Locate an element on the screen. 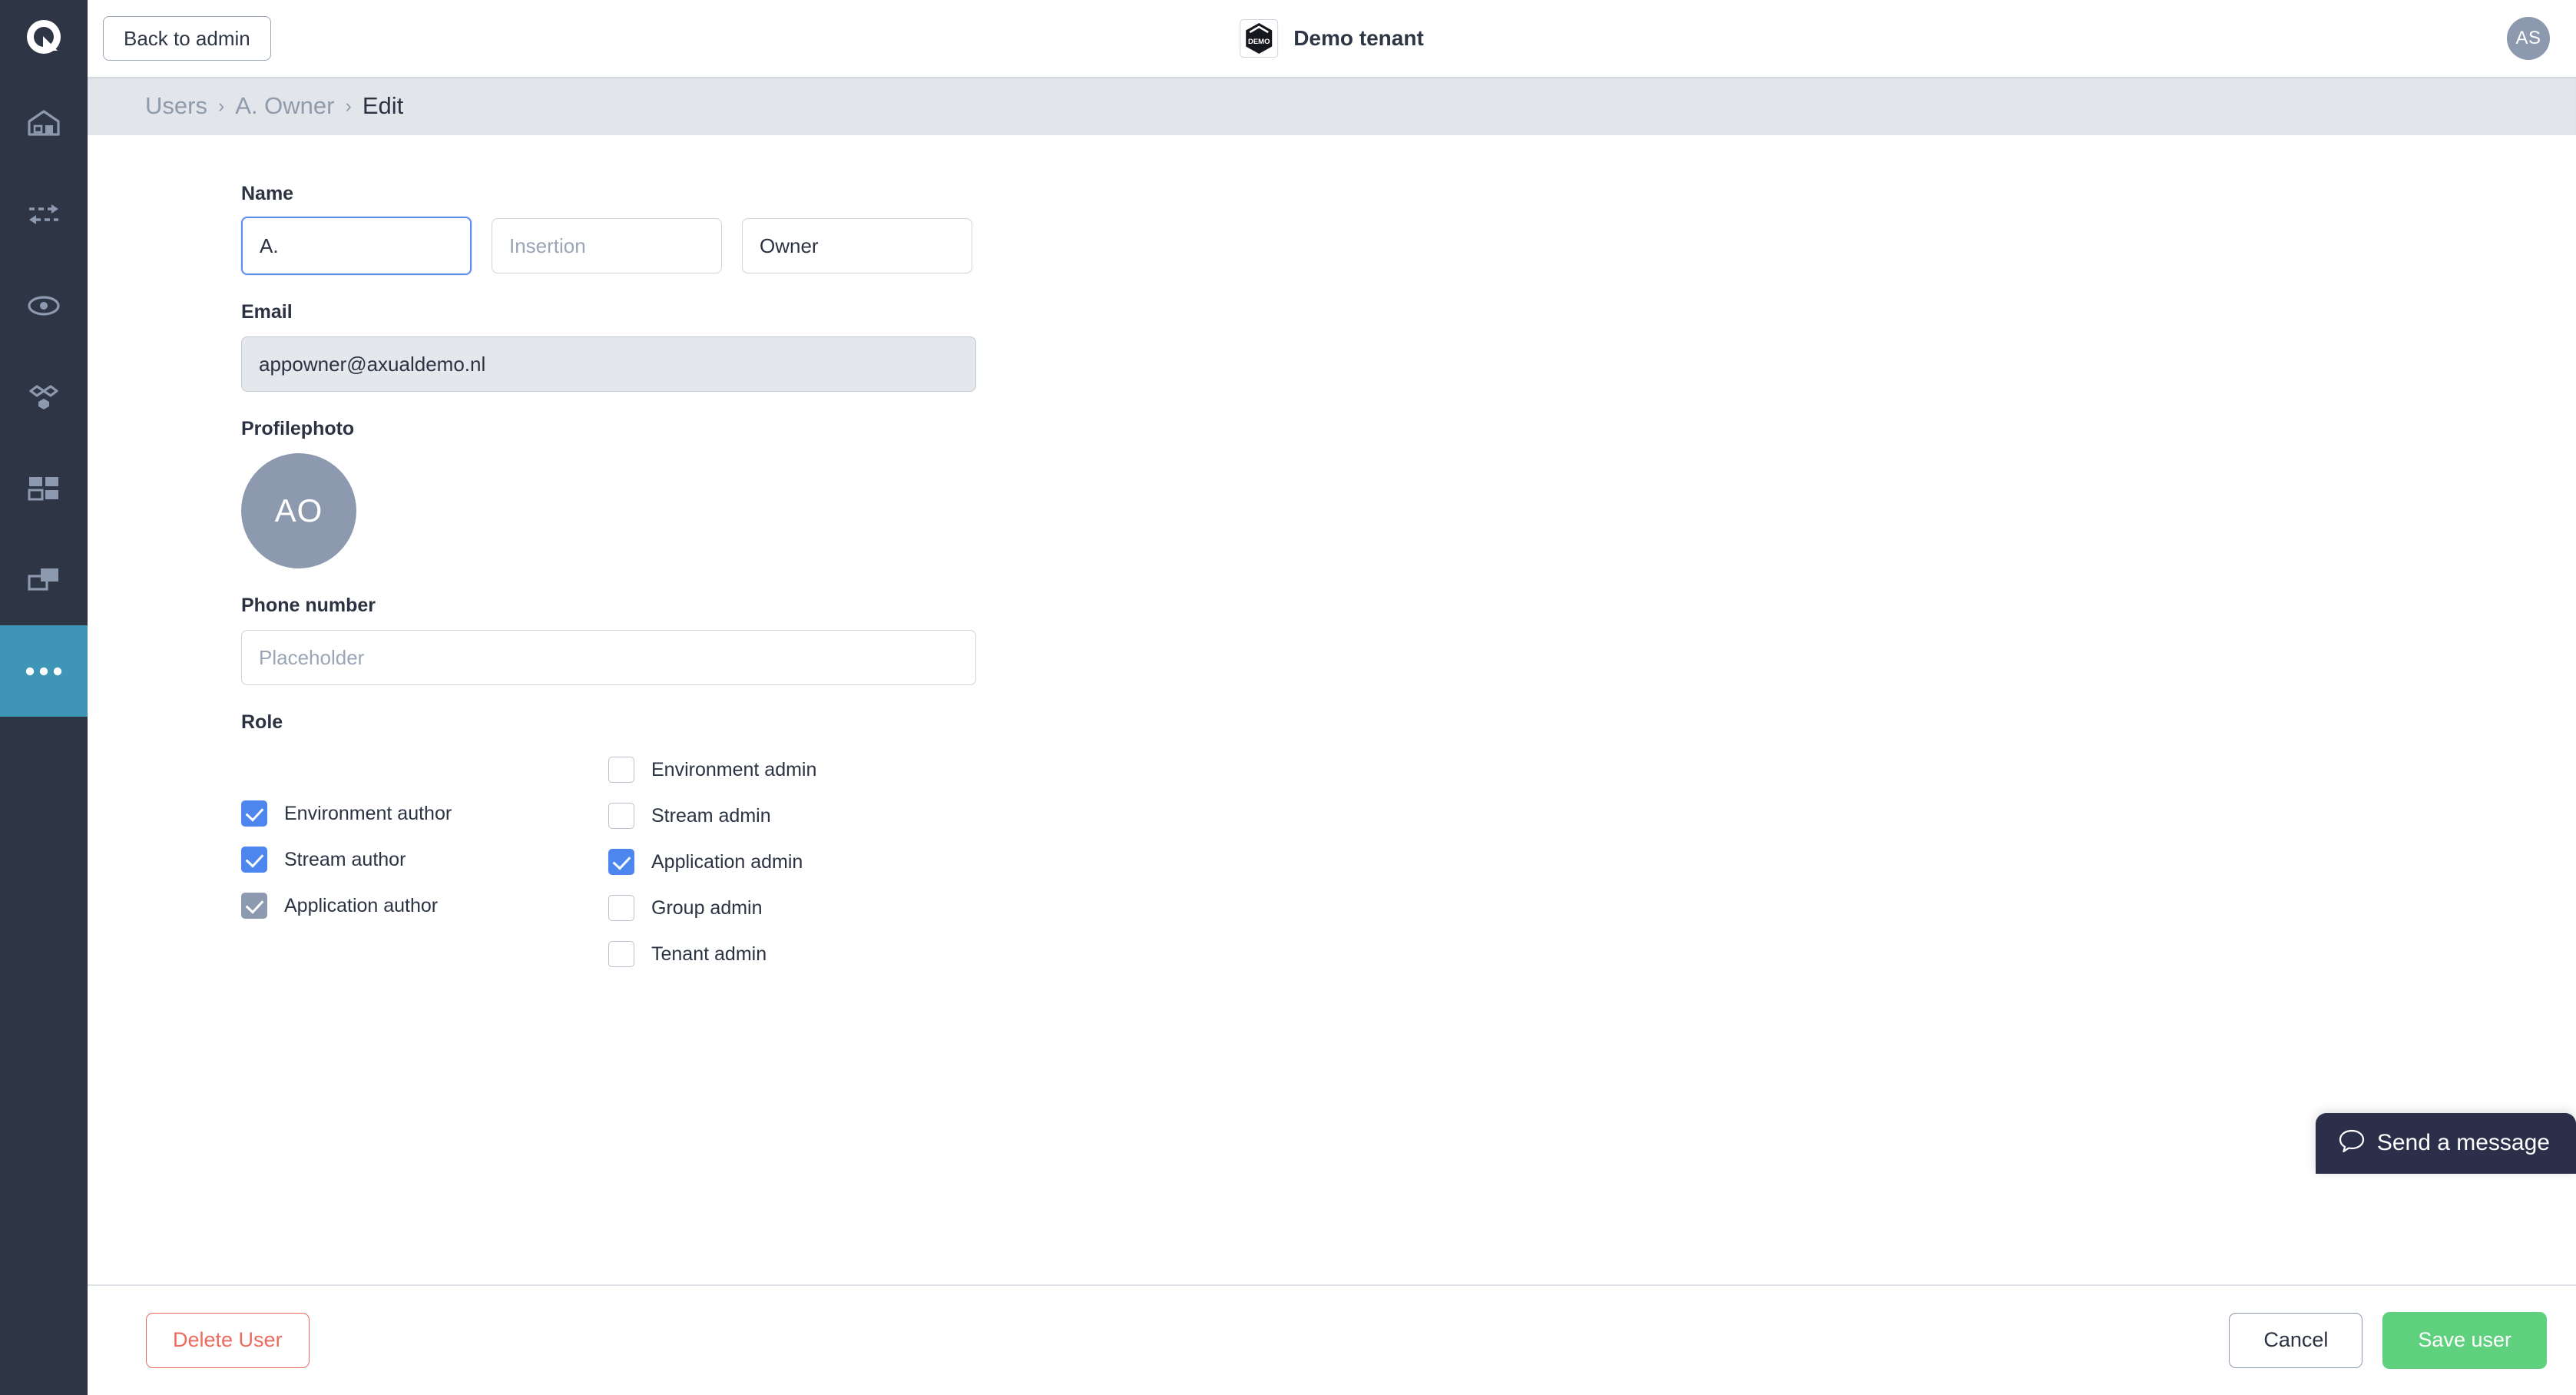 The height and width of the screenshot is (1395, 2576). more-dots-icon is located at coordinates (44, 671).